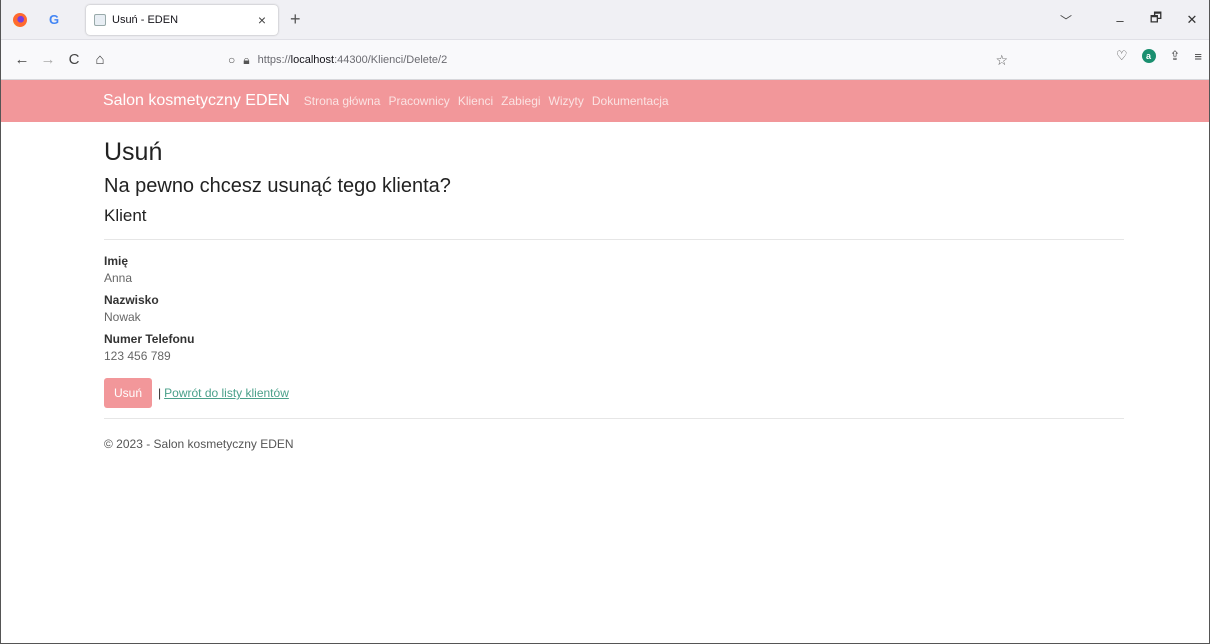 The image size is (1210, 644). Describe the element at coordinates (131, 300) in the screenshot. I see `field-label-last-name: Nazwisko` at that location.